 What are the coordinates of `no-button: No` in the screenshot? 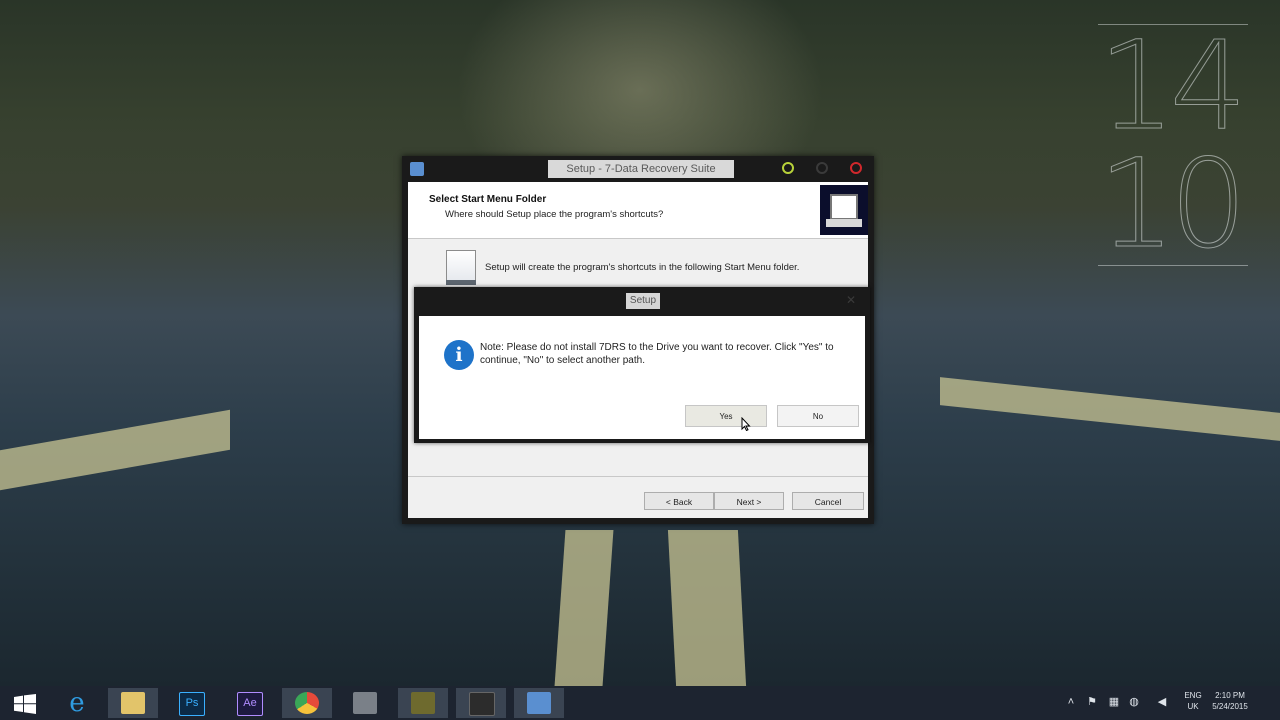 It's located at (818, 416).